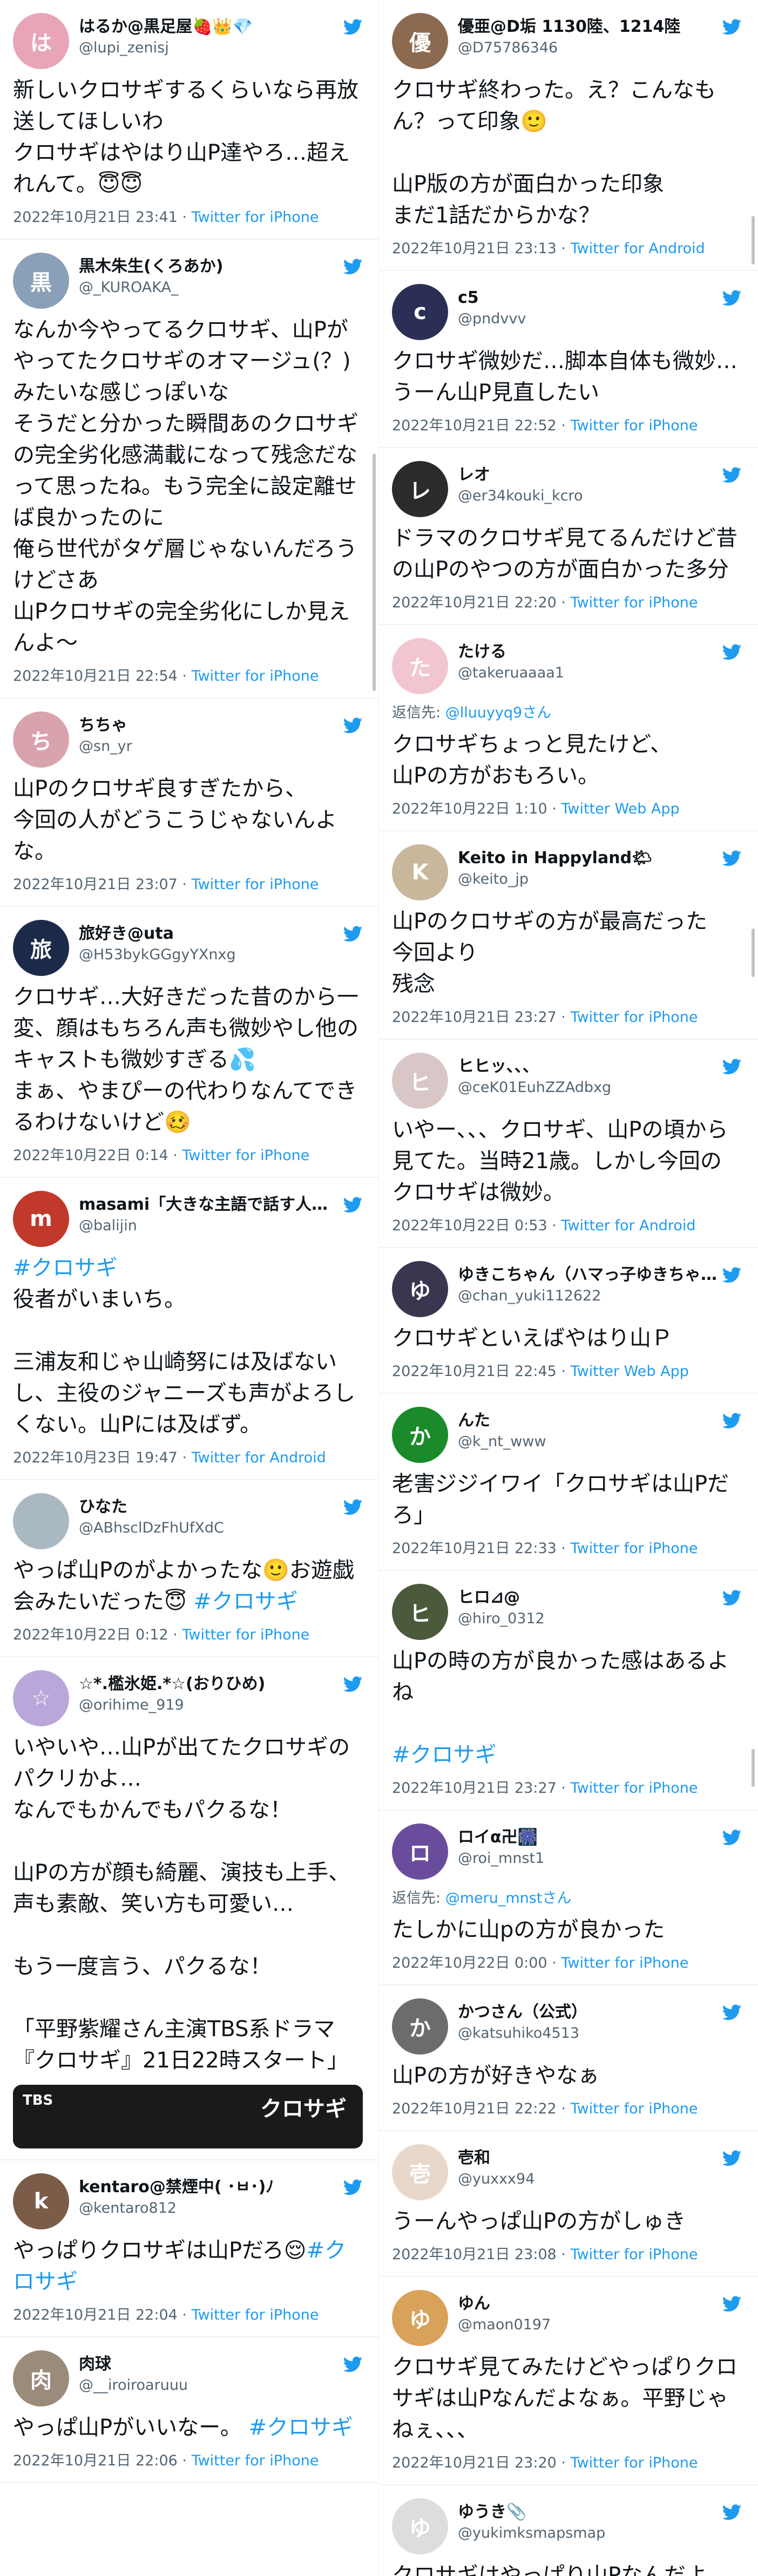 This screenshot has height=2576, width=758. What do you see at coordinates (474, 602) in the screenshot?
I see `tweet-date: 2022年10月21日 22:20` at bounding box center [474, 602].